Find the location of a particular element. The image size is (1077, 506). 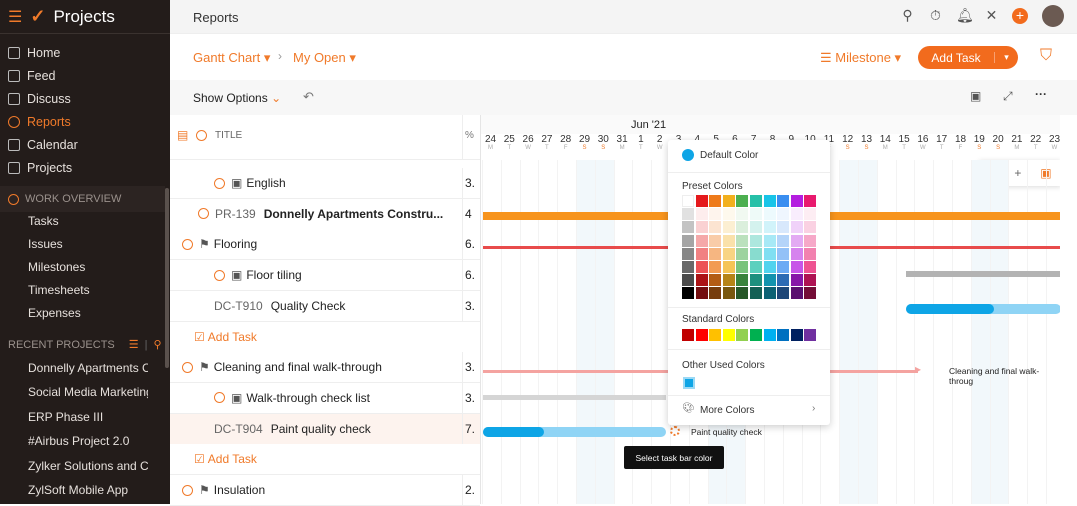

filter-icon: ⛉ is located at coordinates (1046, 56).